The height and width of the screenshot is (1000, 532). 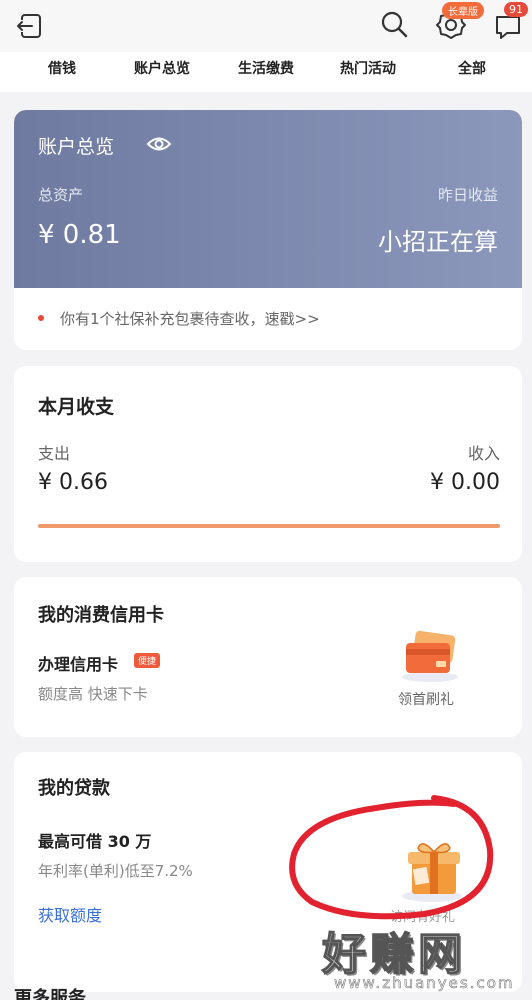 I want to click on loan-title: 我的贷款, so click(x=74, y=788).